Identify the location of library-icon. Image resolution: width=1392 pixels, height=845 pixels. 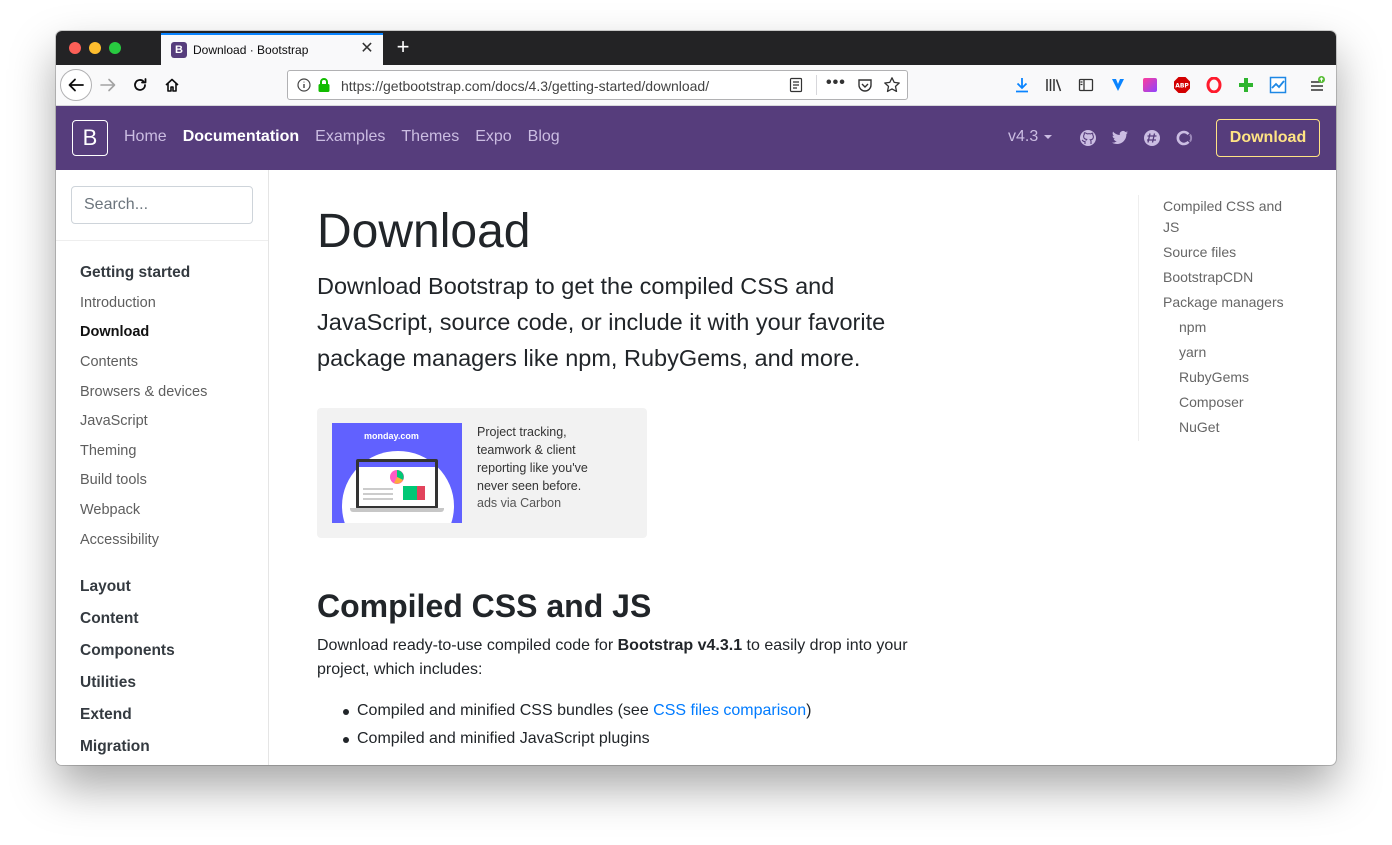
(1054, 85).